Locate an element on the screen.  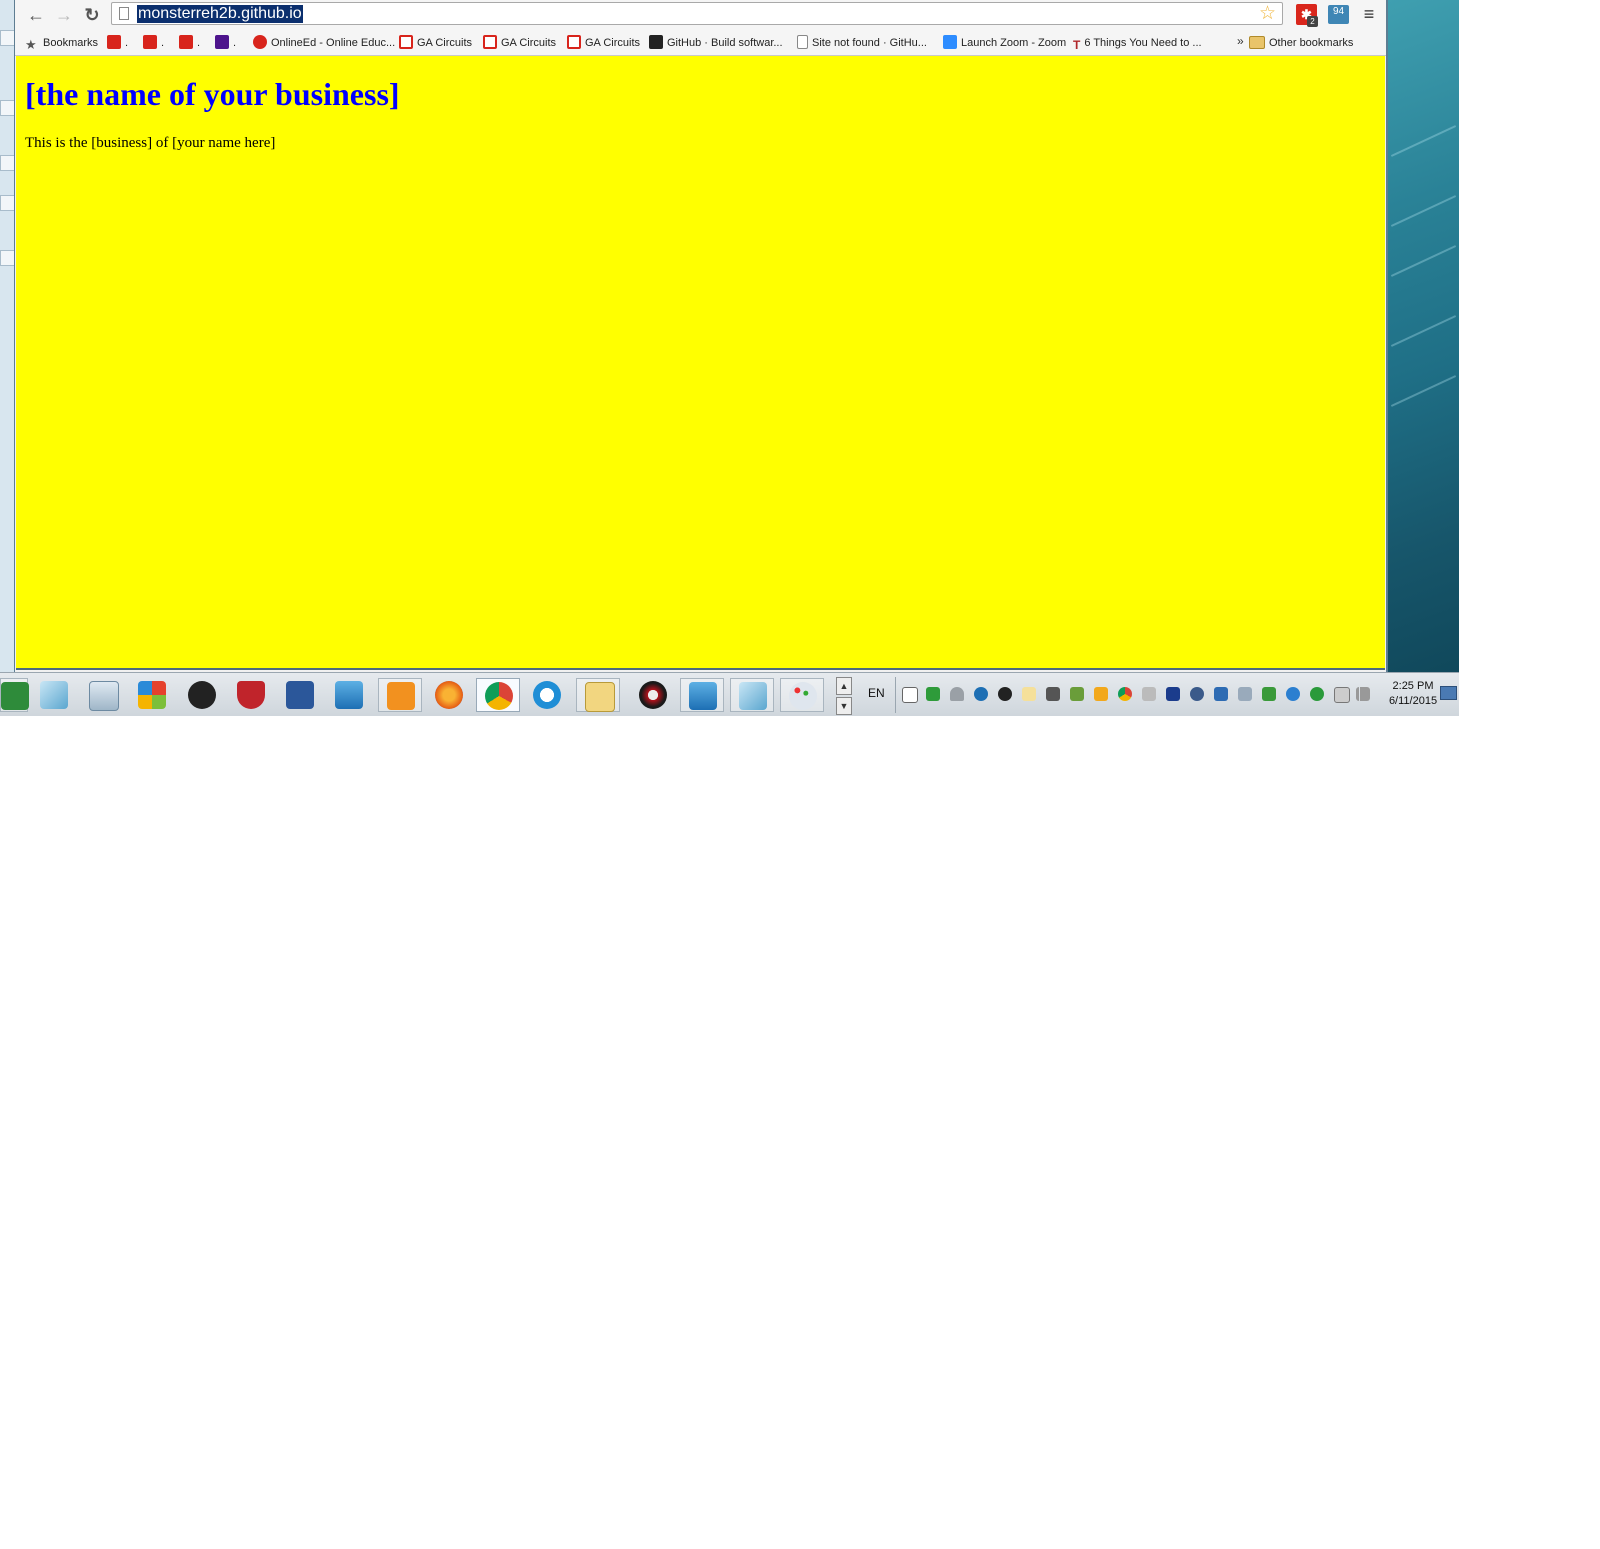
scroll-up-icon: ▲ is located at coordinates (844, 686).